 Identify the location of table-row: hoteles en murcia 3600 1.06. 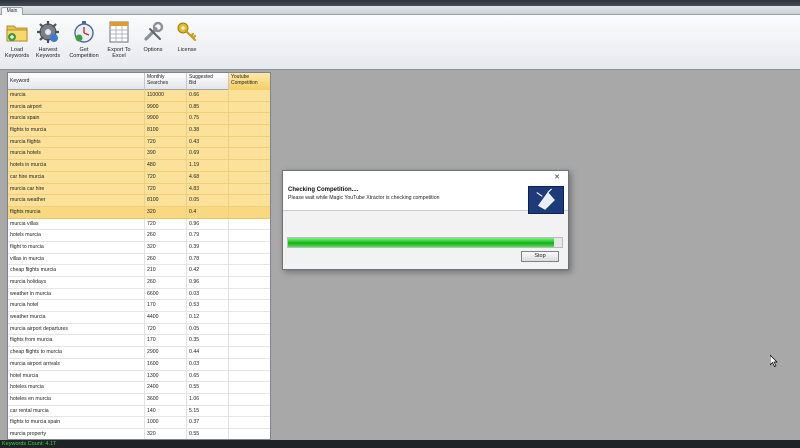
(139, 399).